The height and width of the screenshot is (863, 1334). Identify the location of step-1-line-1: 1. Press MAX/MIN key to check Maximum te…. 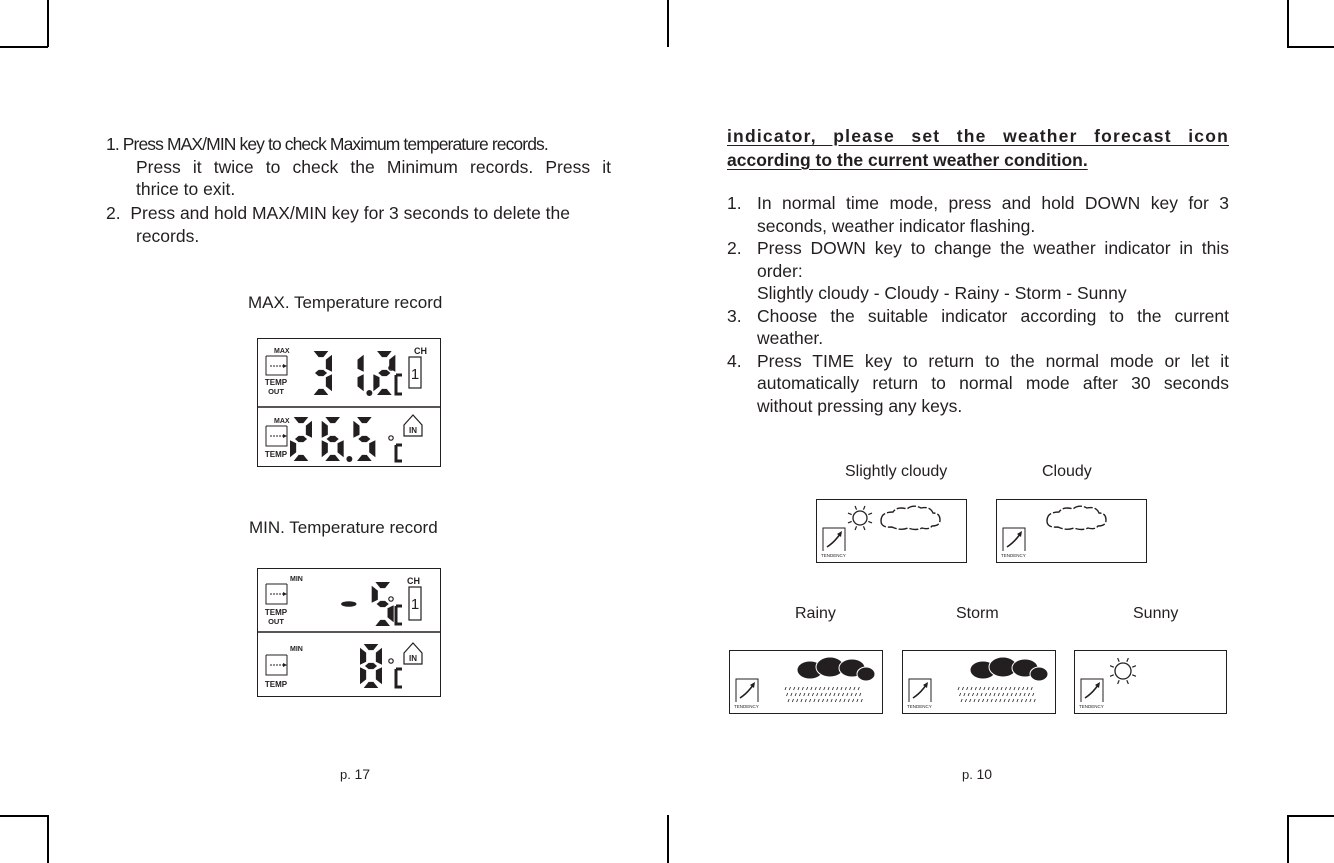
(327, 144).